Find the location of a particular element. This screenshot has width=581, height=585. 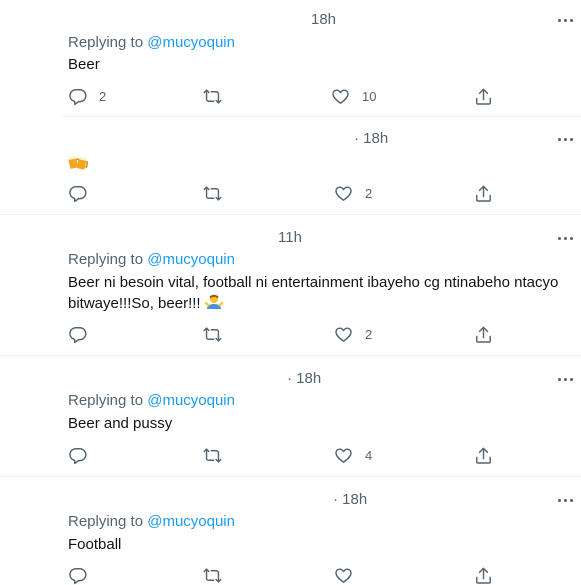

like-button: 10 is located at coordinates (353, 96).